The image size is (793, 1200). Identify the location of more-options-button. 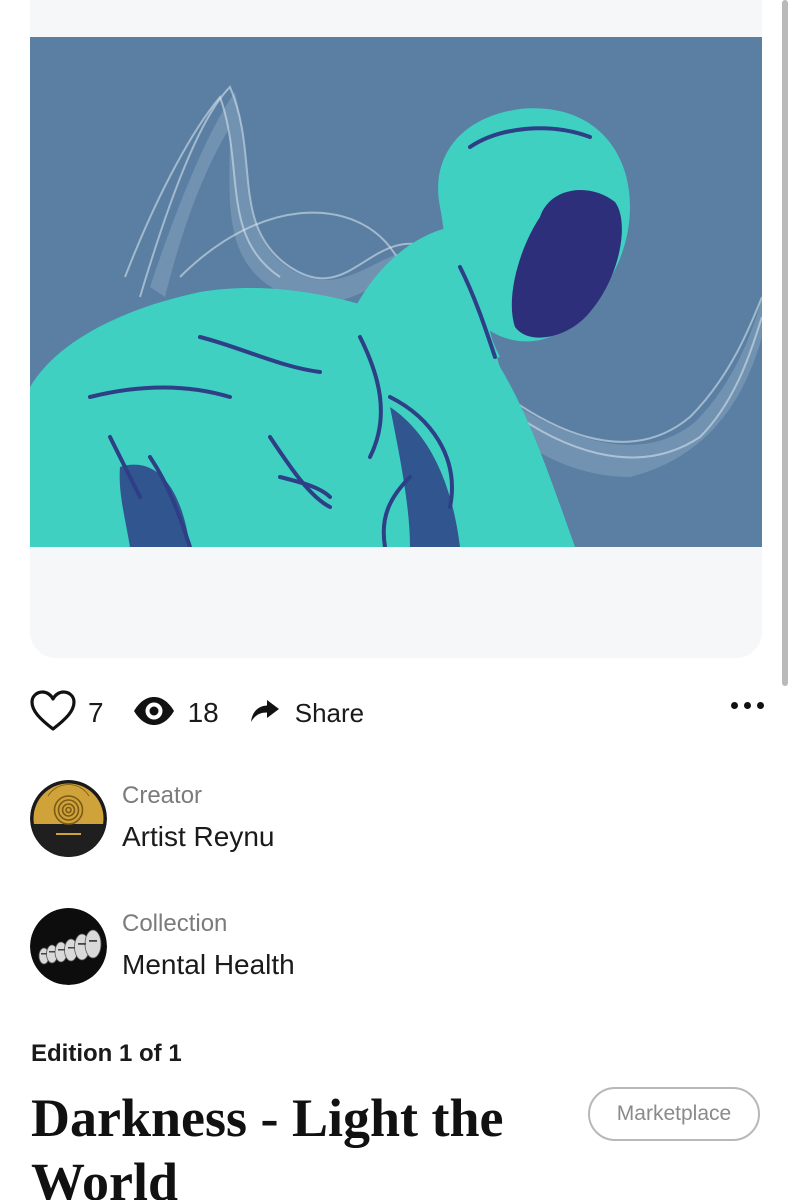
(747, 705).